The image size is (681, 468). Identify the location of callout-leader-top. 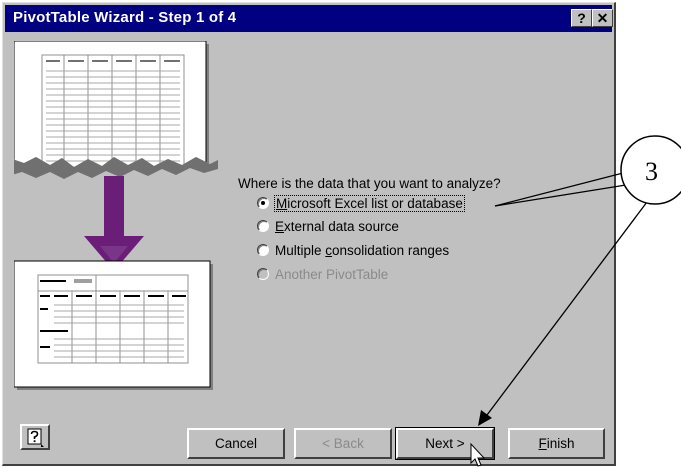
(559, 189).